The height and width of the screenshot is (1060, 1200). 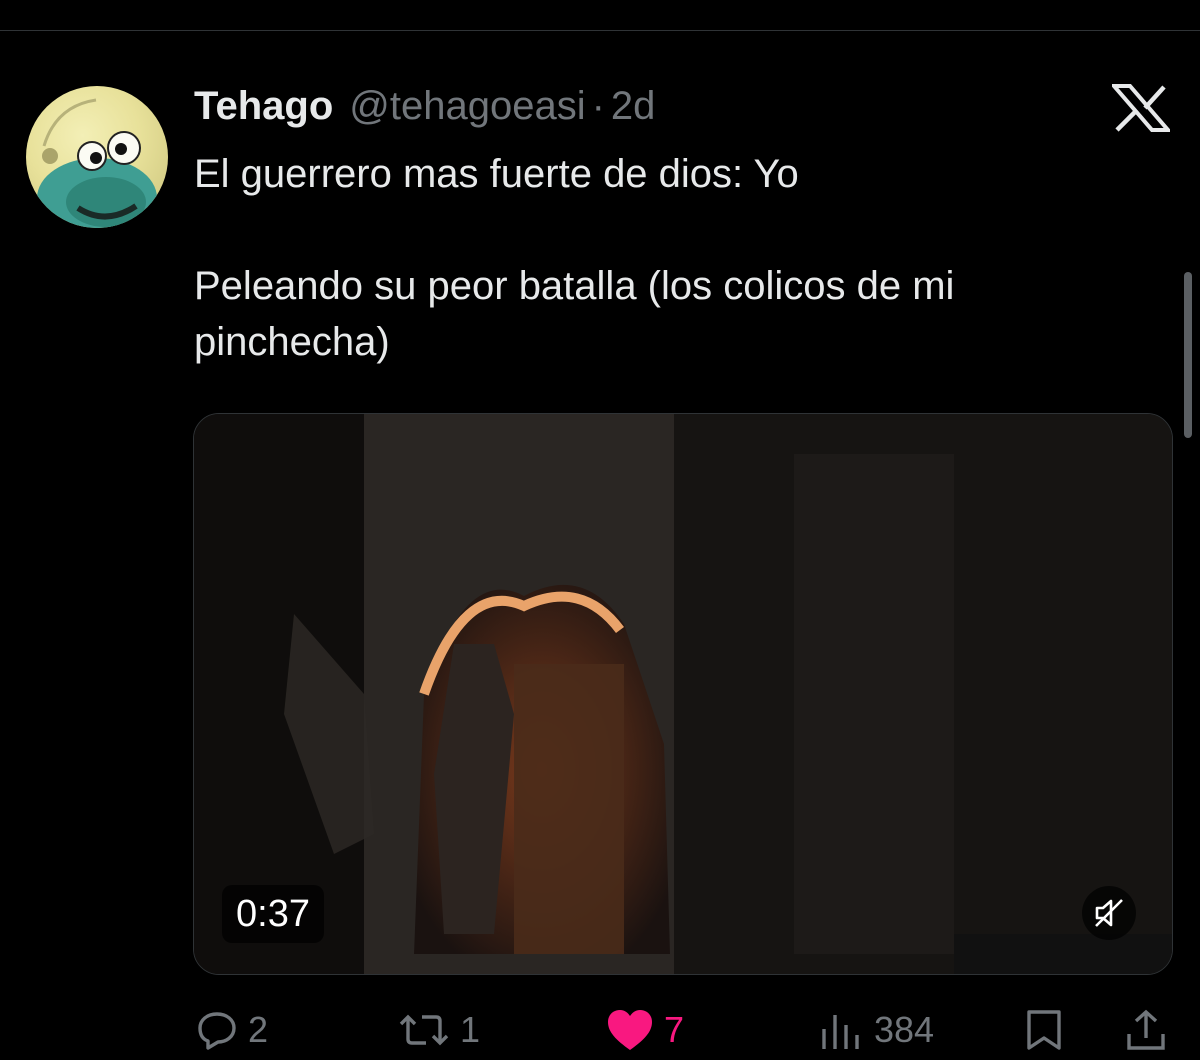 I want to click on share-icon, so click(x=1146, y=1029).